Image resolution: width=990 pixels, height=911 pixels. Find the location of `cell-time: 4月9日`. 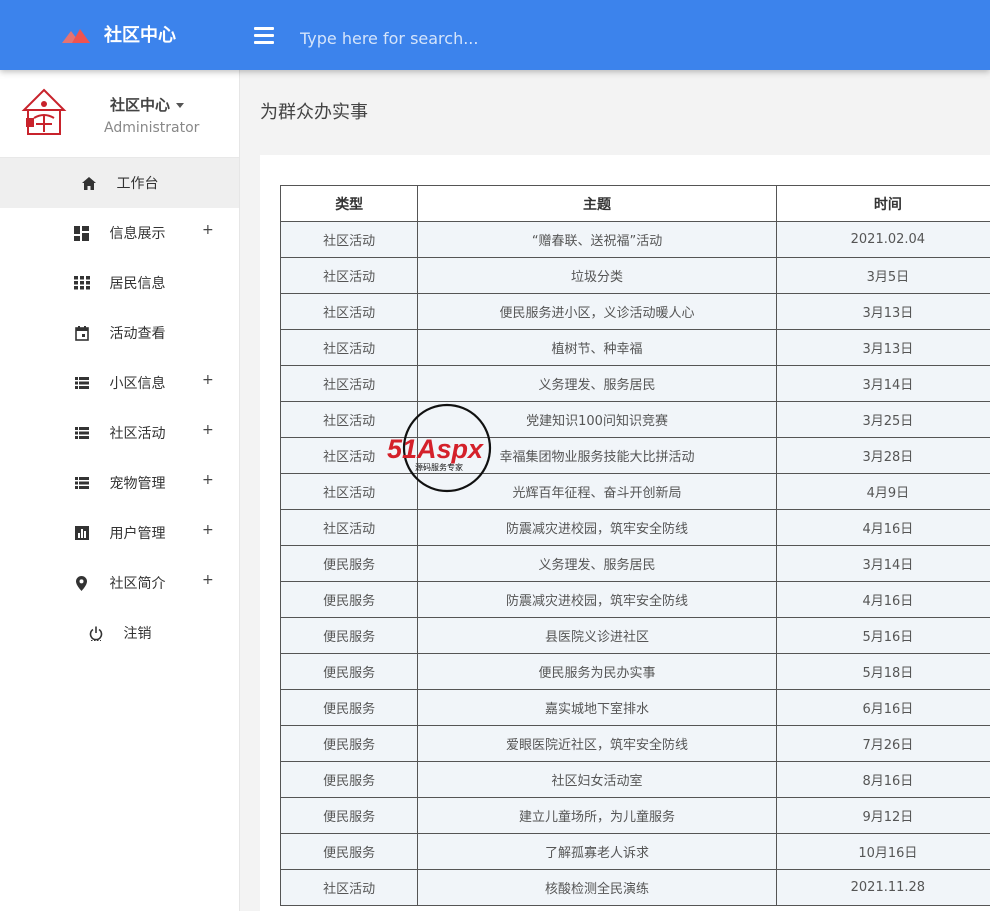

cell-time: 4月9日 is located at coordinates (882, 491).